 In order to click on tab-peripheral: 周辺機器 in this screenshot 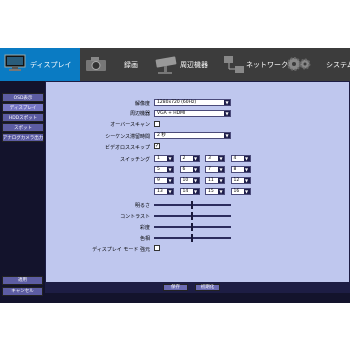, I will do `click(183, 64)`.